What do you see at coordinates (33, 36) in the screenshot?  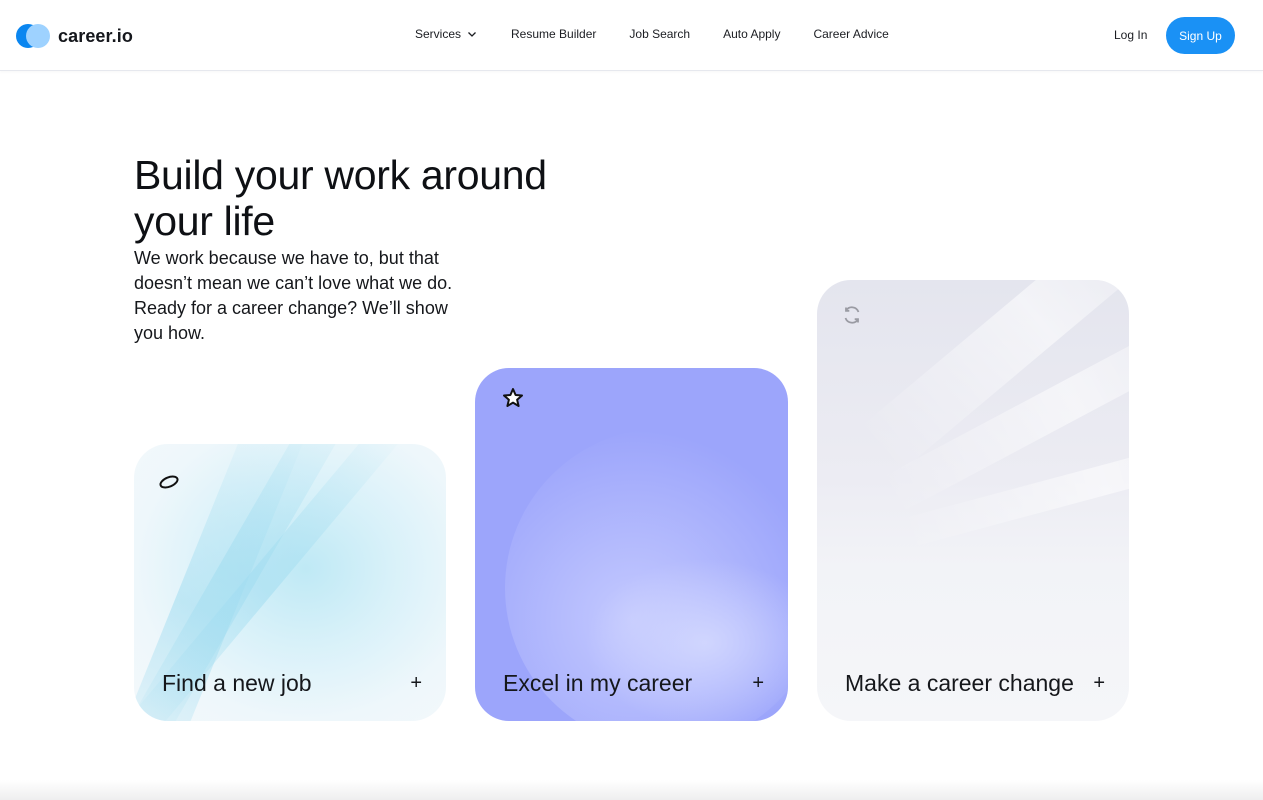 I see `logo-icon` at bounding box center [33, 36].